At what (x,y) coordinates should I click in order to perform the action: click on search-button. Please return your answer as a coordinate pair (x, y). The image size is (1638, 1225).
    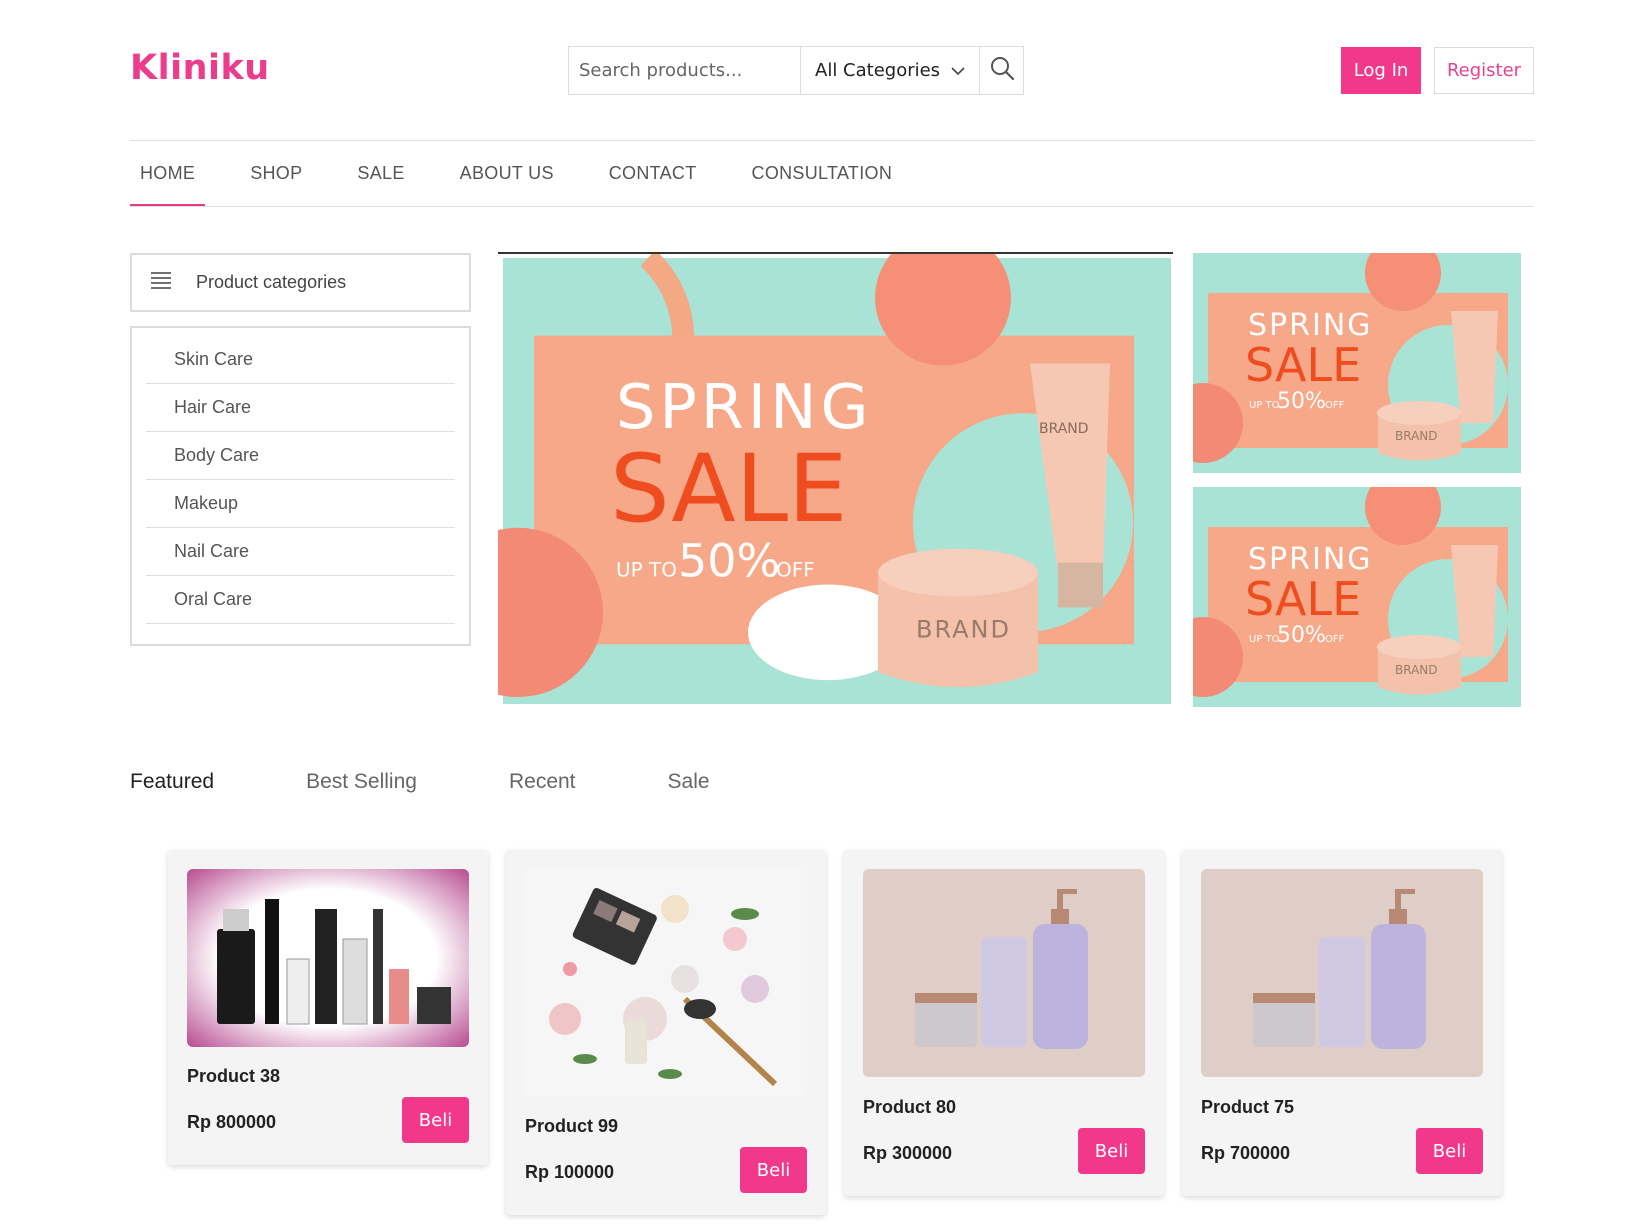
    Looking at the image, I should click on (1001, 70).